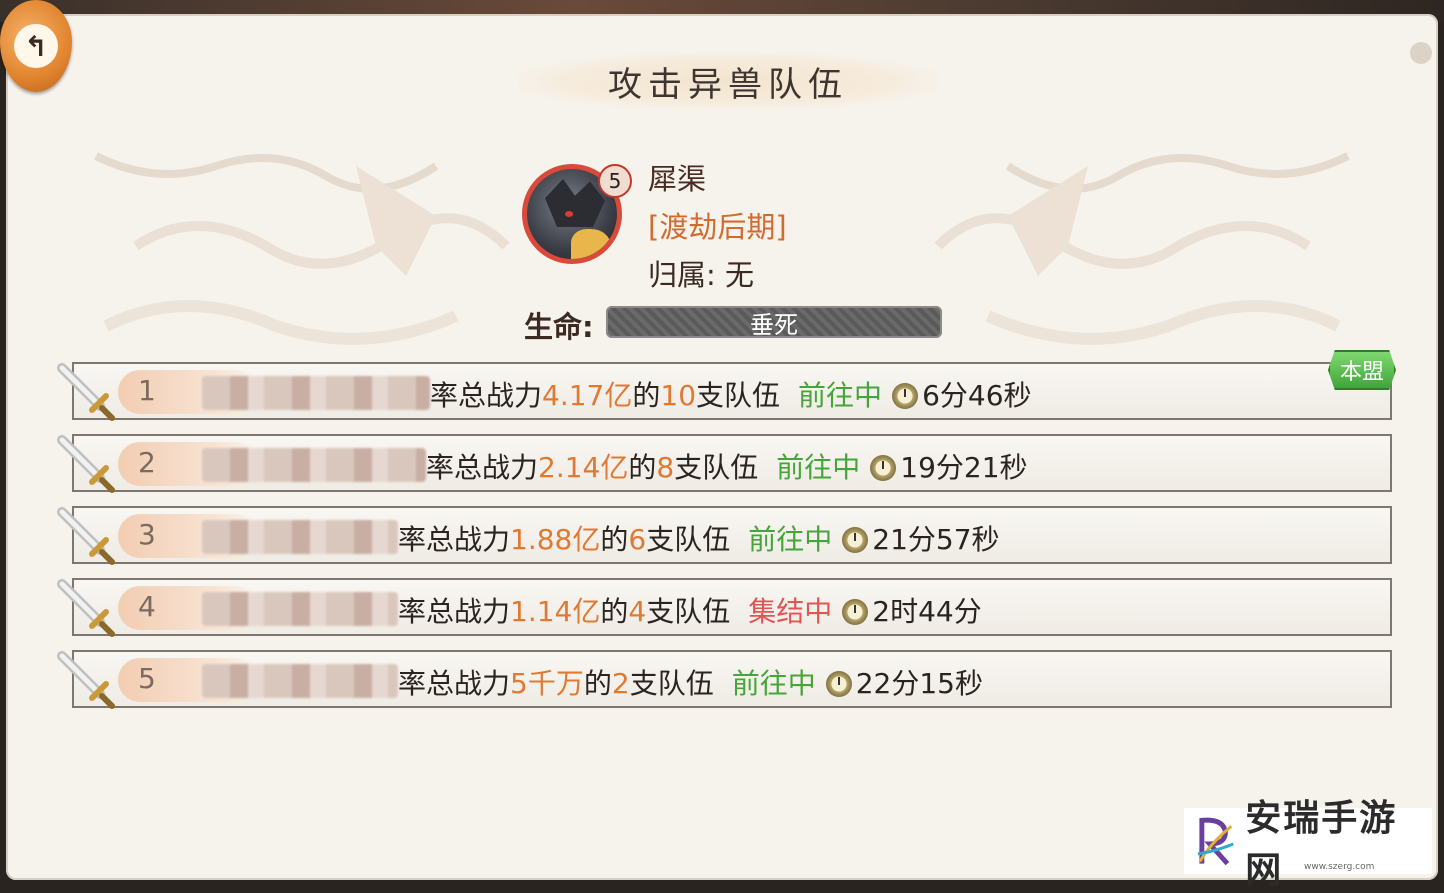 Image resolution: width=1444 pixels, height=893 pixels. I want to click on total-power: 4.17亿, so click(587, 395).